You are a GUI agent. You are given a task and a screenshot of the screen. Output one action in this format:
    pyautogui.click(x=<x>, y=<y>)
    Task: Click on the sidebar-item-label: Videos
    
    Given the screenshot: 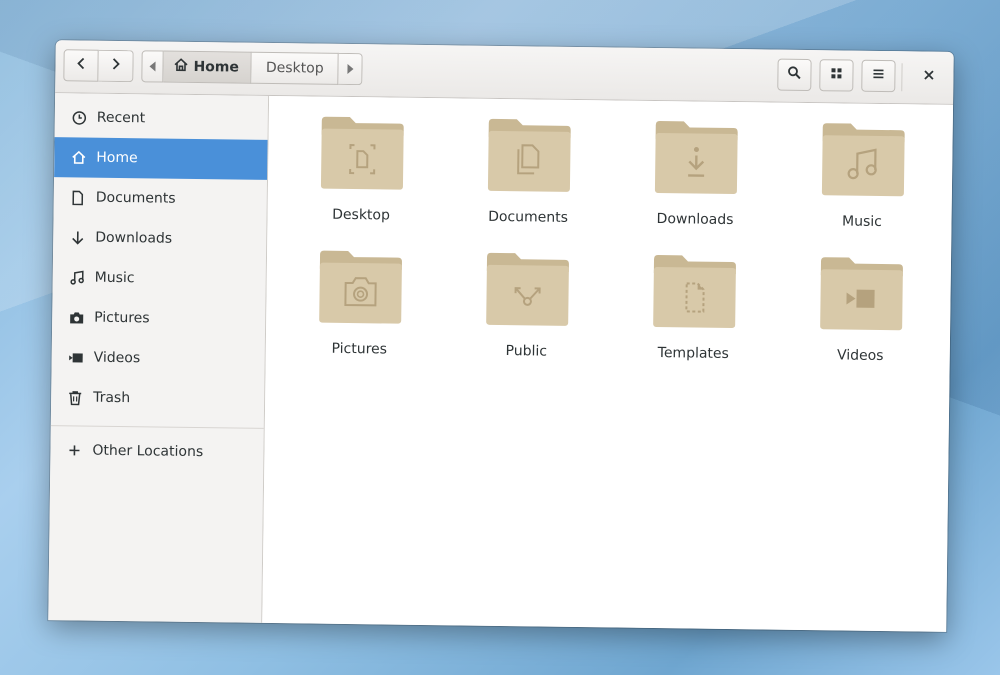 What is the action you would take?
    pyautogui.click(x=117, y=358)
    